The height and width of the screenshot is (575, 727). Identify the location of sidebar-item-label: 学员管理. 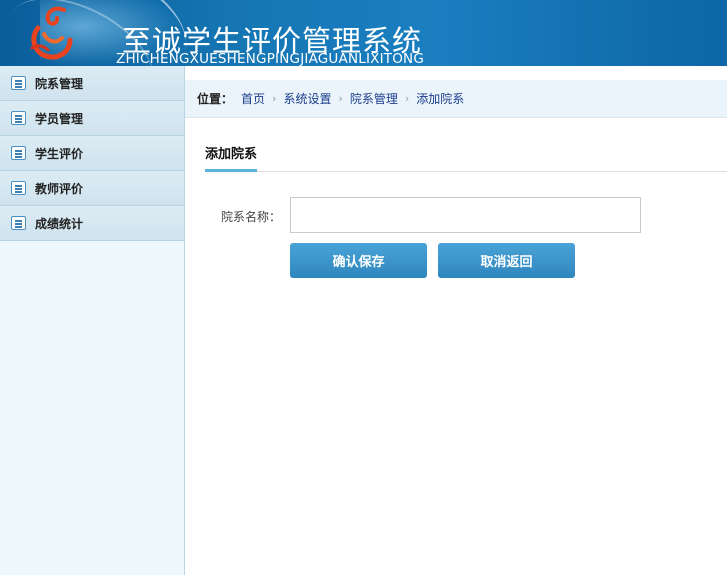
(59, 118).